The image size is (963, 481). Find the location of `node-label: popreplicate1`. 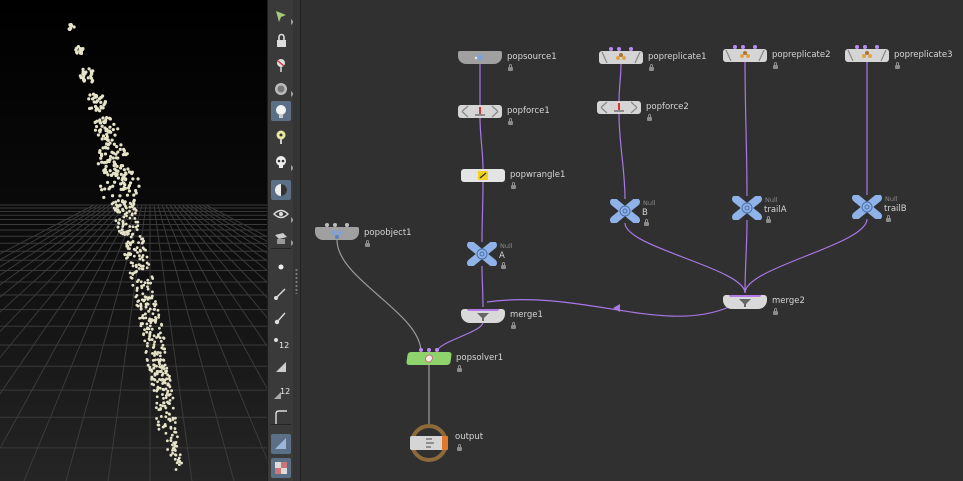

node-label: popreplicate1 is located at coordinates (677, 57).